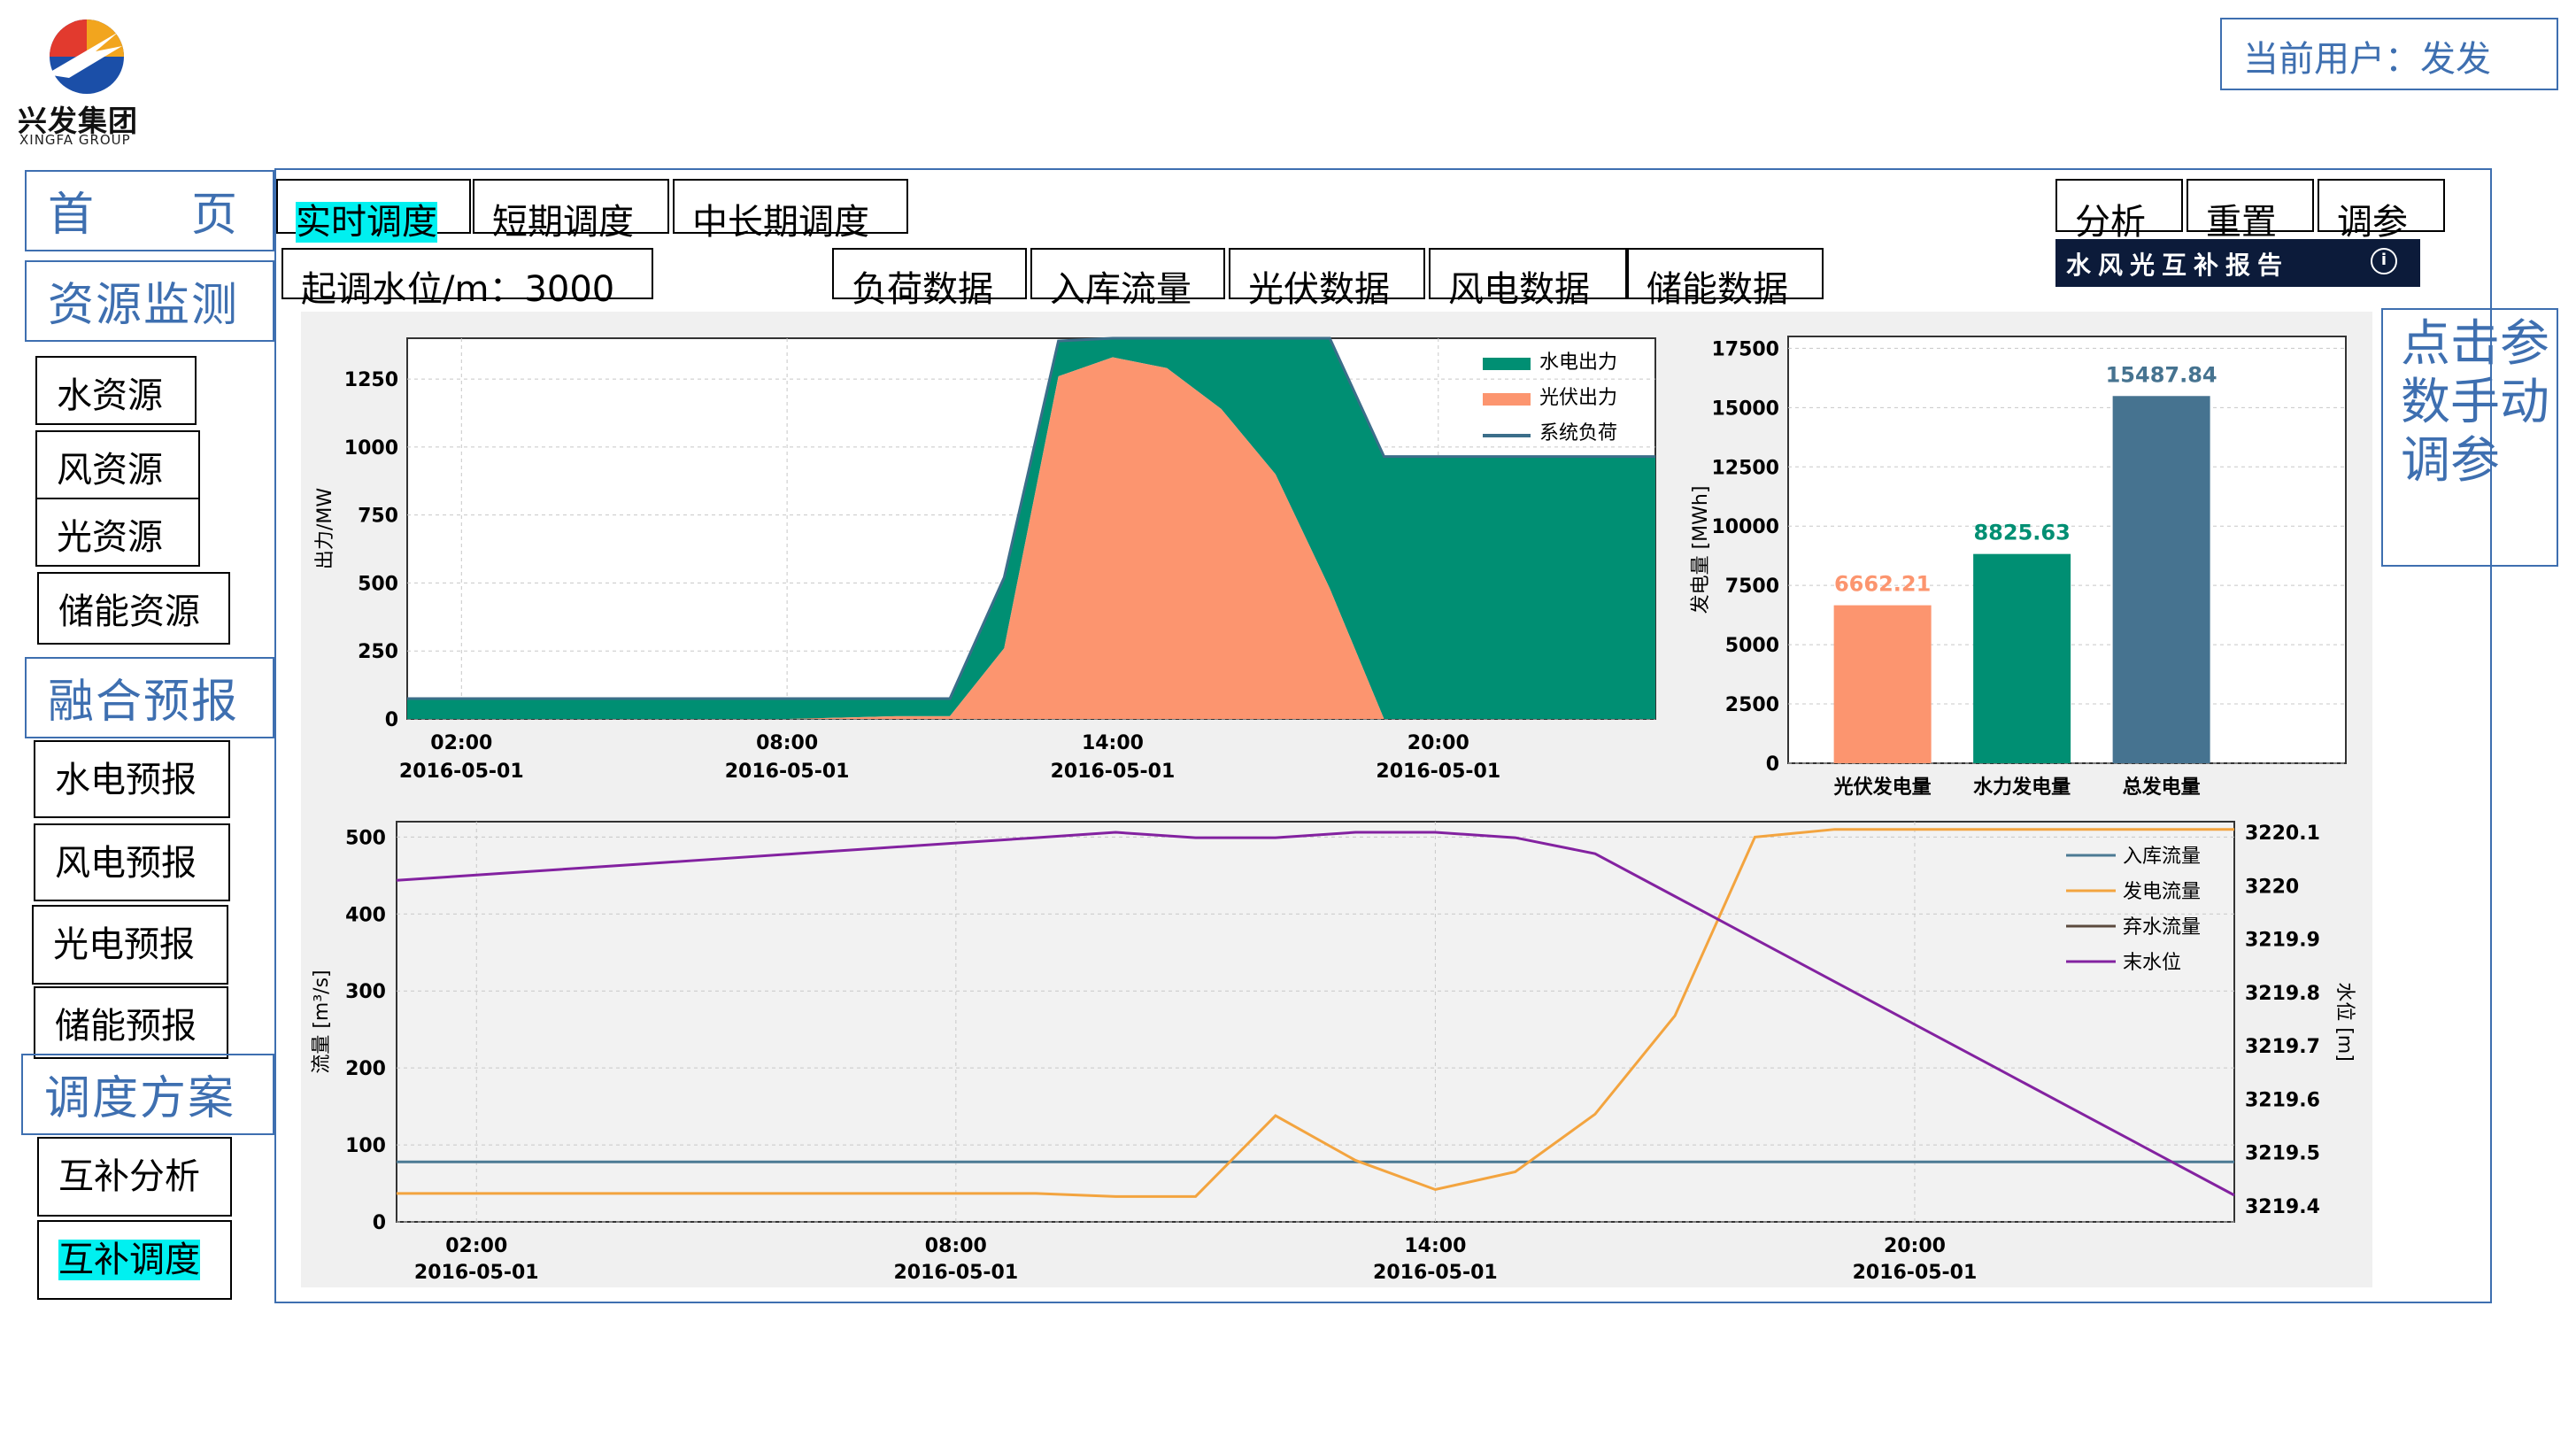  Describe the element at coordinates (1745, 468) in the screenshot. I see `energy-y-tick-label: 12500` at that location.